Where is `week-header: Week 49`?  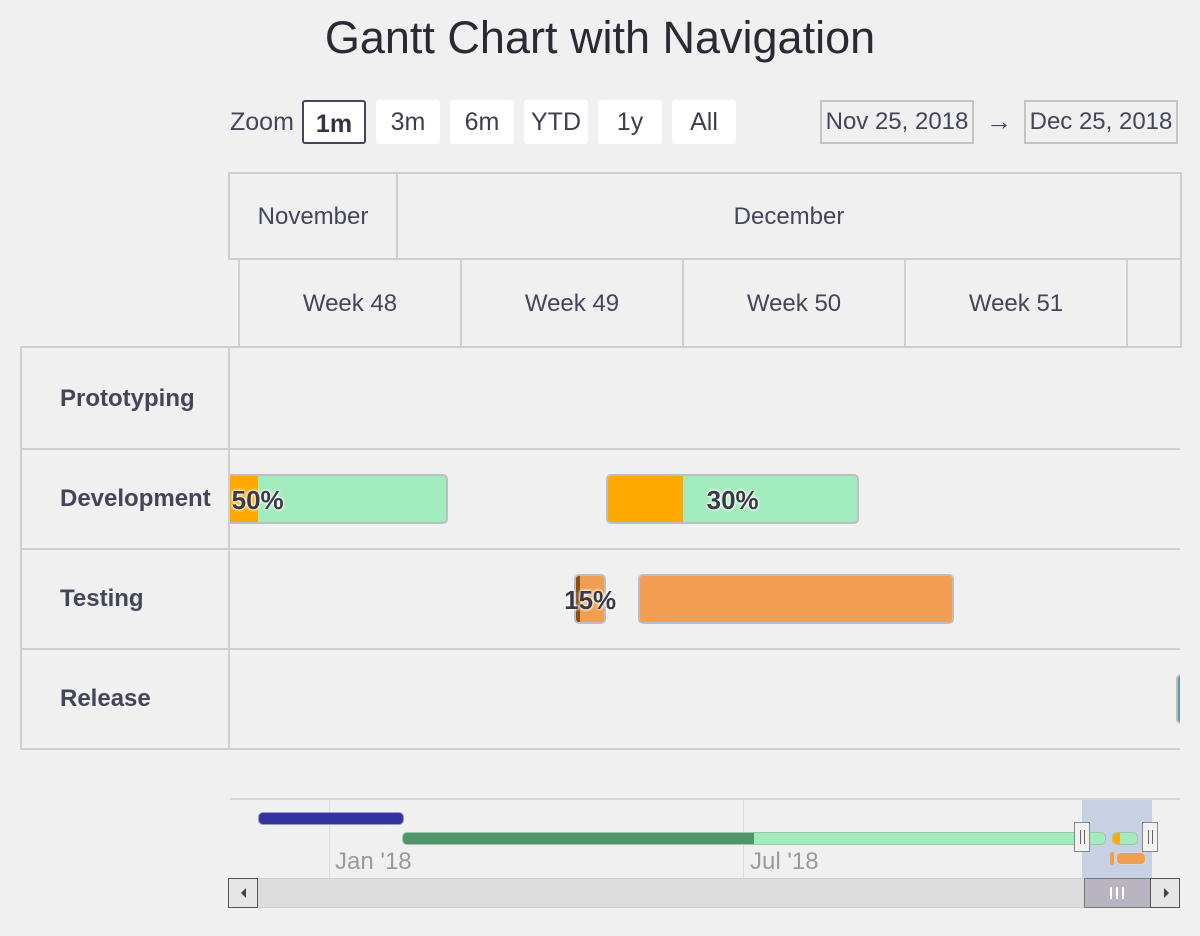
week-header: Week 49 is located at coordinates (572, 303).